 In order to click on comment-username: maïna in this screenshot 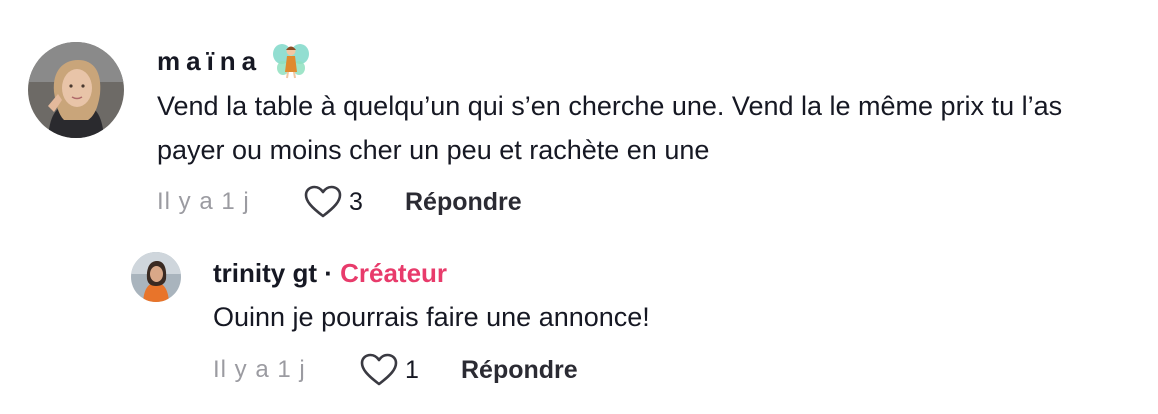, I will do `click(209, 61)`.